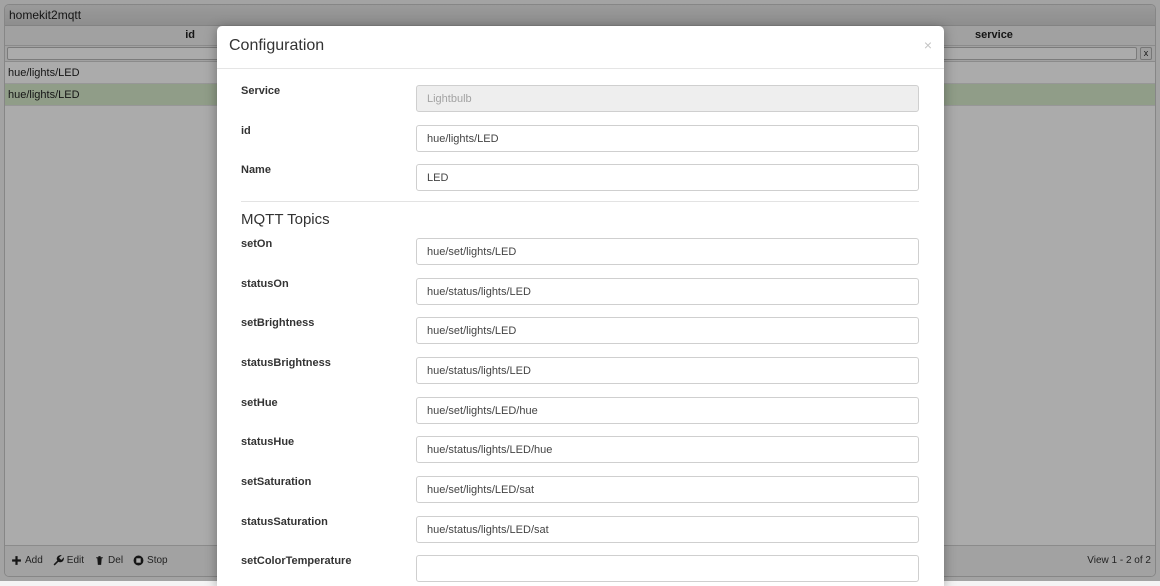  Describe the element at coordinates (261, 91) in the screenshot. I see `service-label: Service` at that location.